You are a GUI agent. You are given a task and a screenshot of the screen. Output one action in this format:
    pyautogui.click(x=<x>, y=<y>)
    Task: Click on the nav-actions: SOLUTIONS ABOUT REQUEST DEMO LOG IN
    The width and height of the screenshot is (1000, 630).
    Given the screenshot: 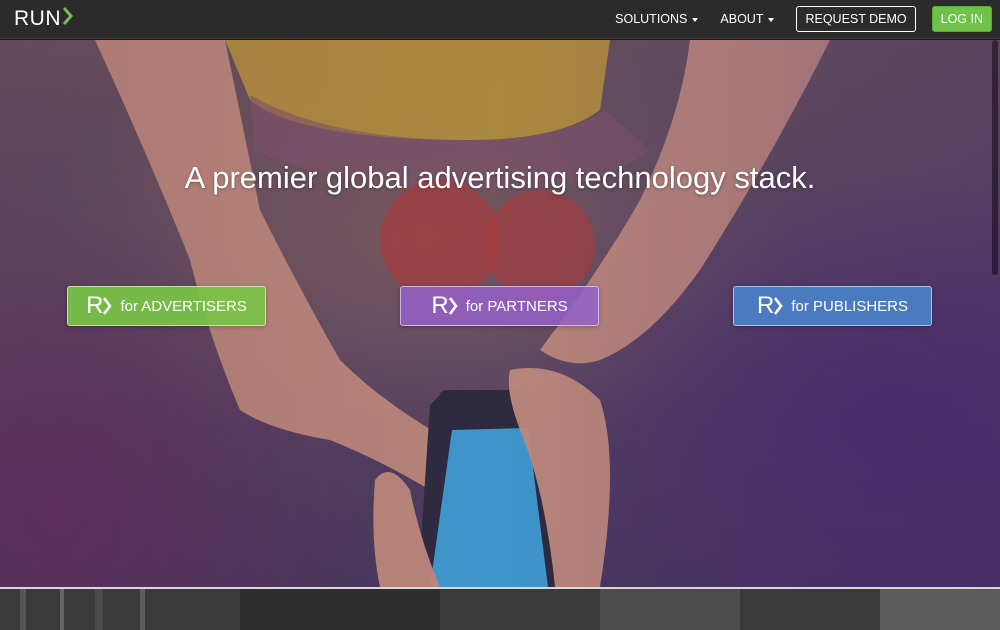 What is the action you would take?
    pyautogui.click(x=803, y=19)
    